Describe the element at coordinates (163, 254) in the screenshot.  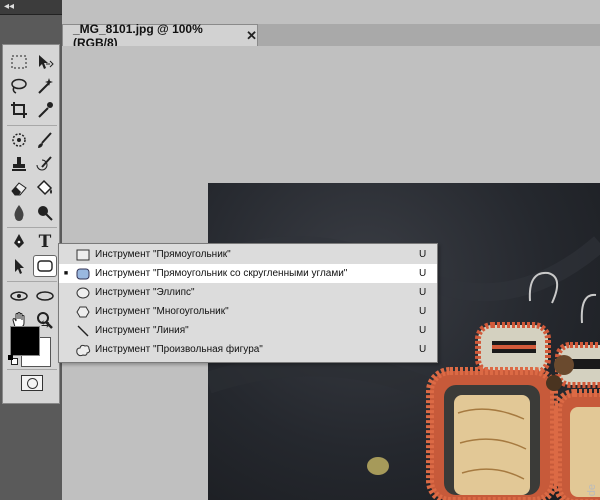
I see `flyout-item-label: Инструмент "Прямоугольник"` at that location.